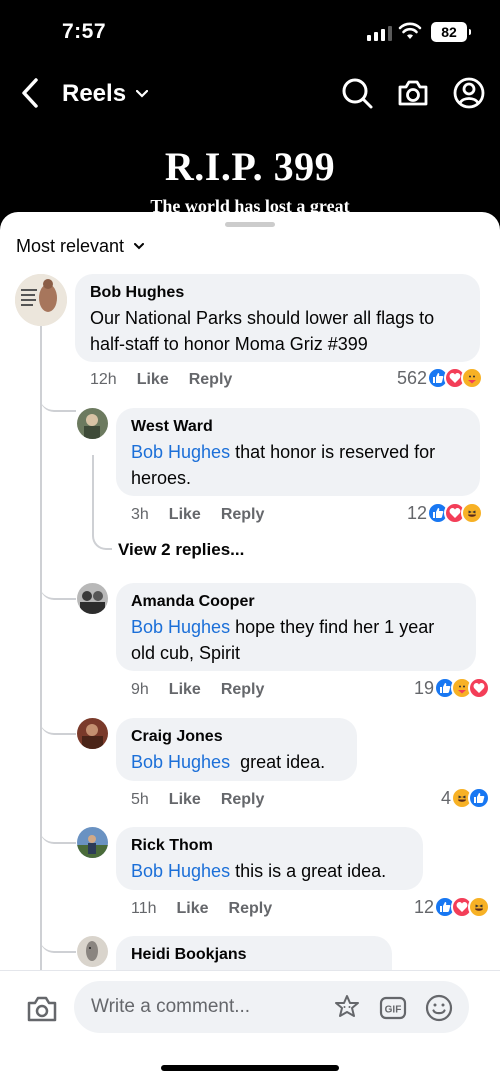  I want to click on comment-input: Write a comment... GIF, so click(271, 1007).